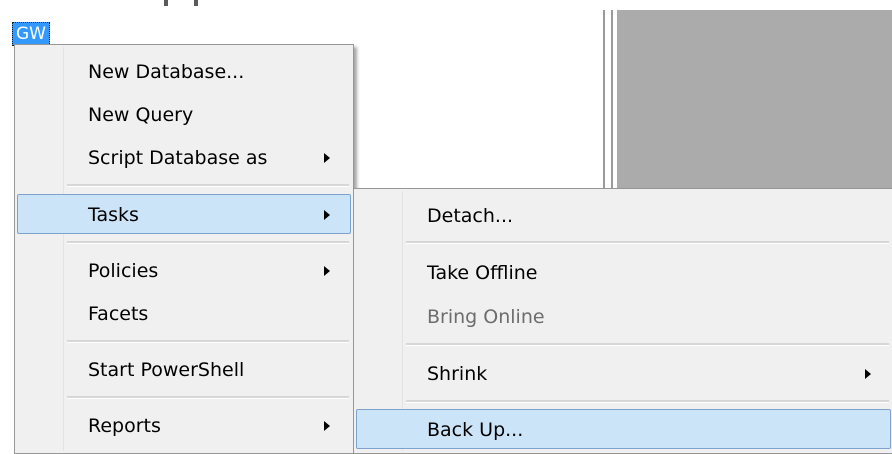 The width and height of the screenshot is (892, 454). Describe the element at coordinates (178, 158) in the screenshot. I see `menu-item-label: Script Database as` at that location.